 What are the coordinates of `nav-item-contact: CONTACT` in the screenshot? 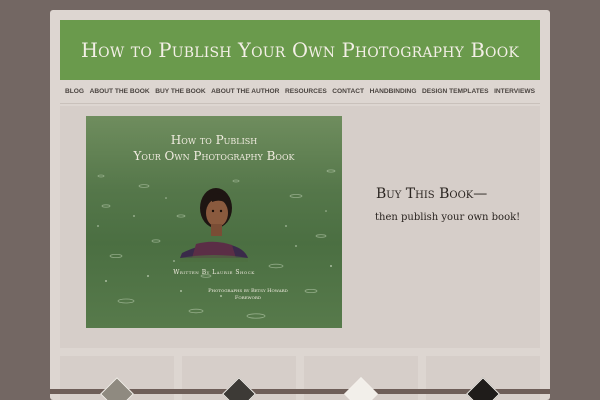 It's located at (348, 91).